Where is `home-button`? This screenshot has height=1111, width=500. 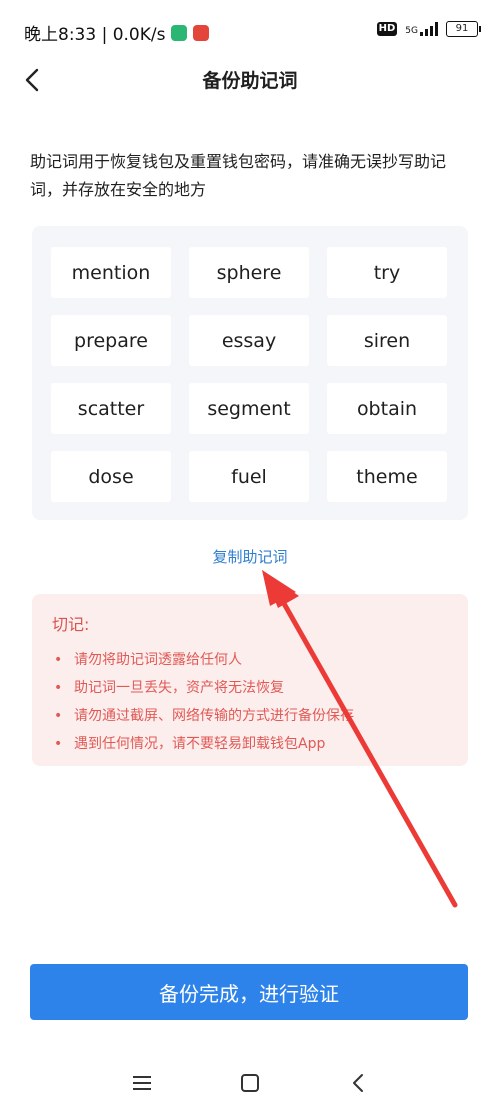
home-button is located at coordinates (250, 1083).